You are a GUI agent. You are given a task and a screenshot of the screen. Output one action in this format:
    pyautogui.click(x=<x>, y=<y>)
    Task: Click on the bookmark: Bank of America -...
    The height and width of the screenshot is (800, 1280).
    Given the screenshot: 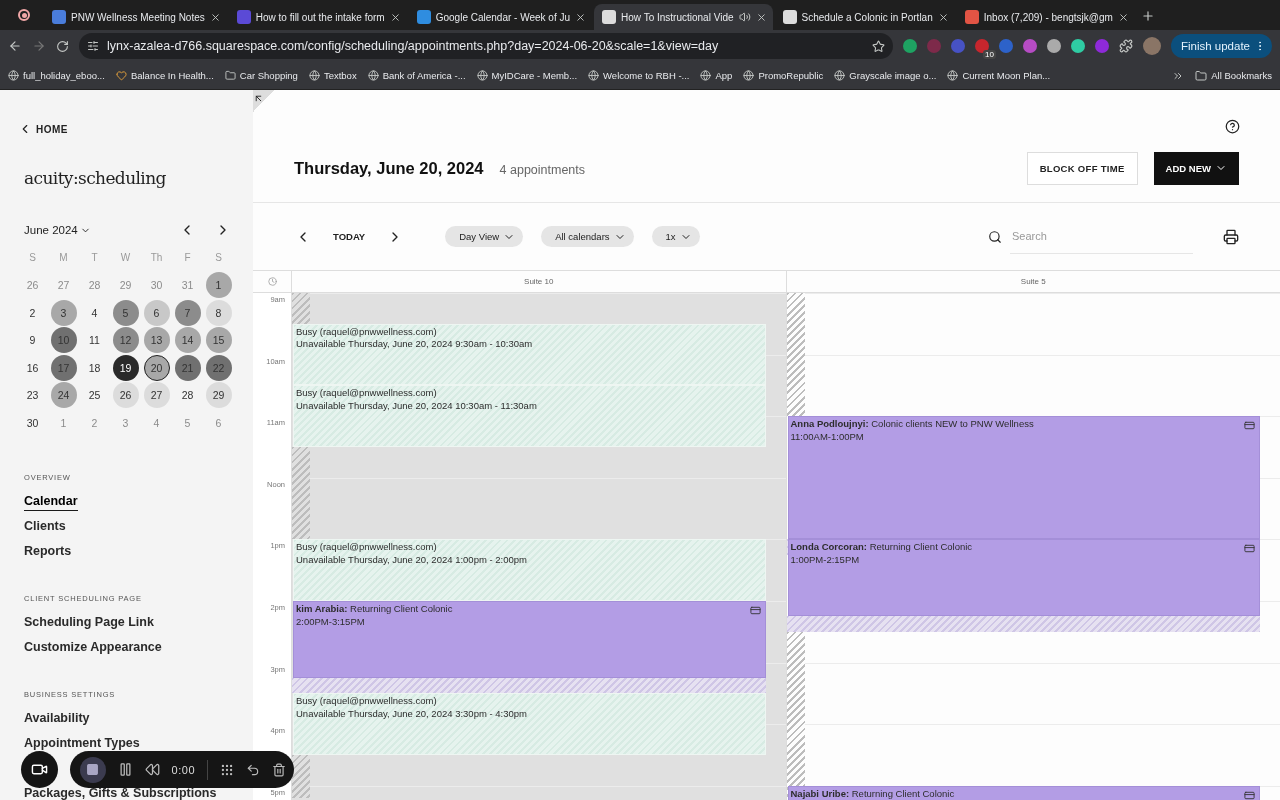 What is the action you would take?
    pyautogui.click(x=424, y=75)
    